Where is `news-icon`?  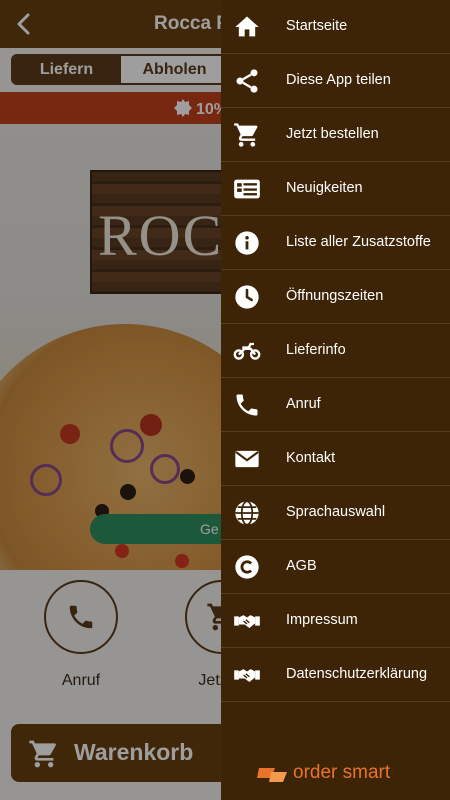
news-icon is located at coordinates (247, 189).